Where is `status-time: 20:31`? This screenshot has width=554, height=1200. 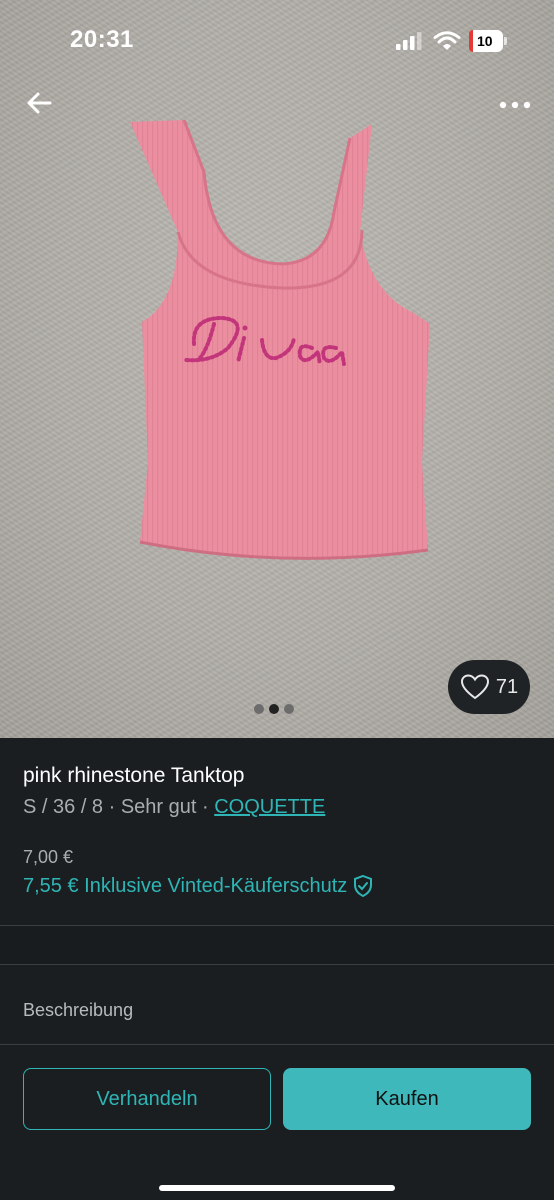 status-time: 20:31 is located at coordinates (102, 39).